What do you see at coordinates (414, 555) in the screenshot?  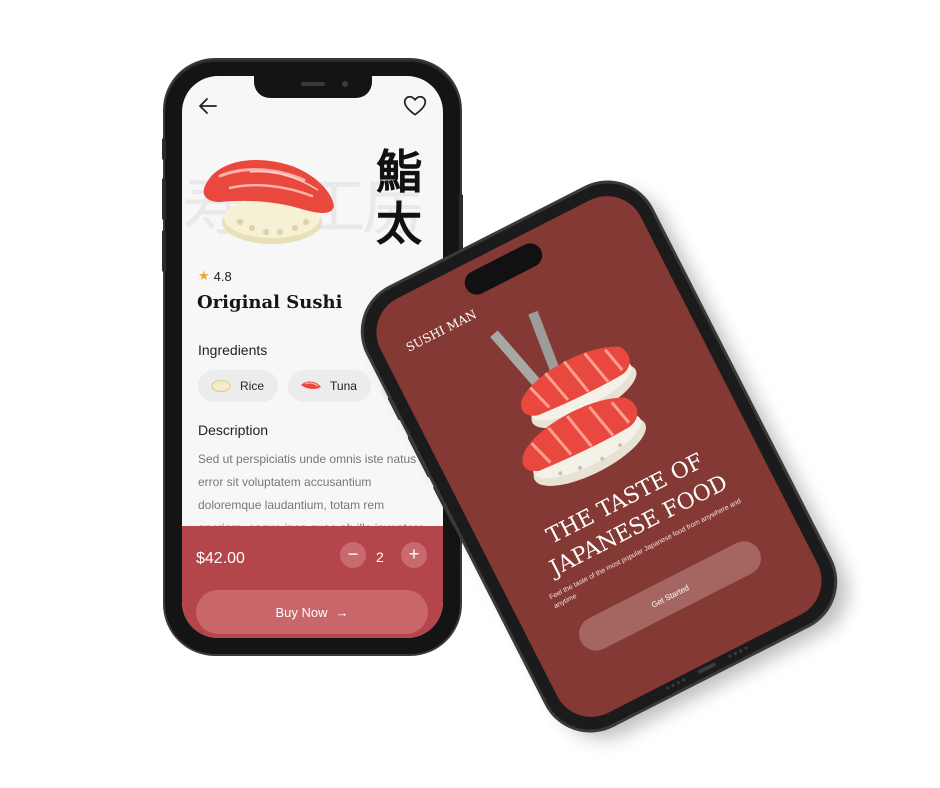 I see `increase-quantity-button: +` at bounding box center [414, 555].